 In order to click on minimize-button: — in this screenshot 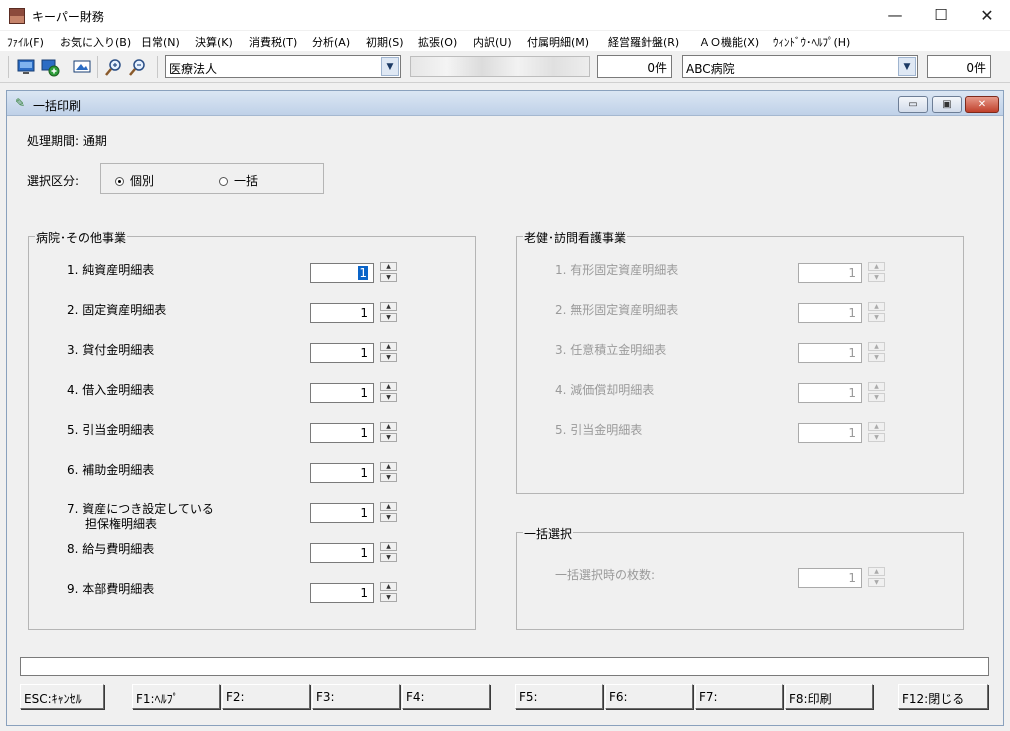, I will do `click(895, 15)`.